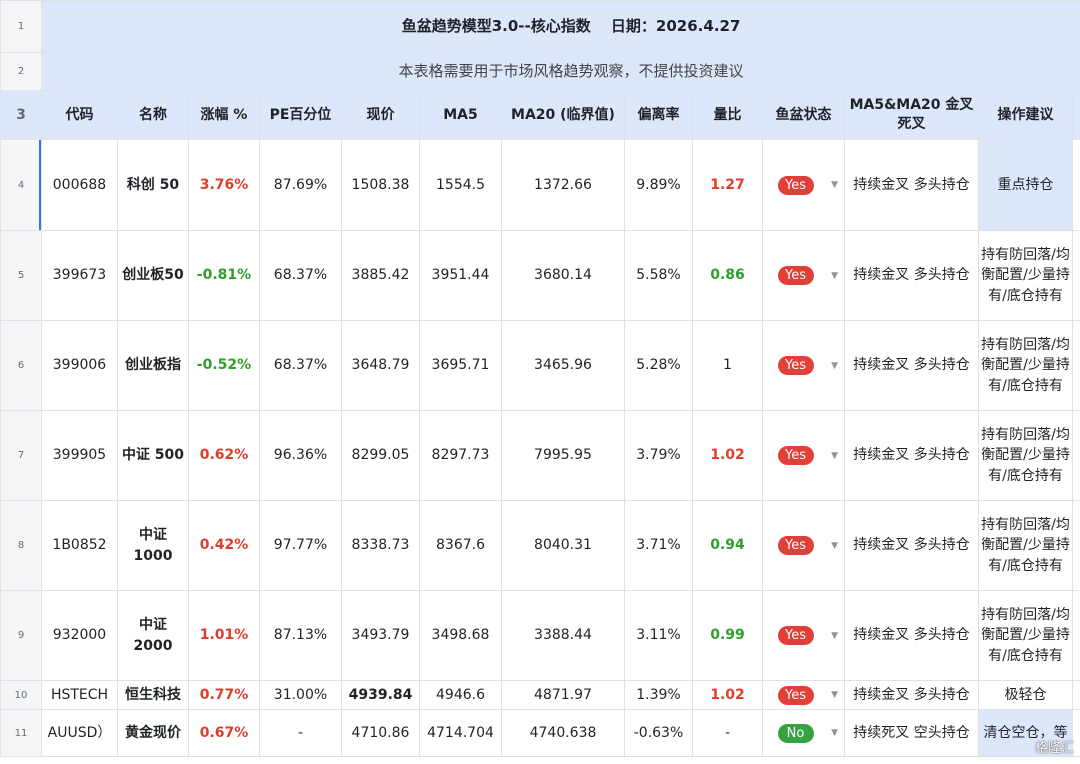 Image resolution: width=1080 pixels, height=764 pixels. What do you see at coordinates (727, 545) in the screenshot?
I see `cell-volume-ratio: 0.94` at bounding box center [727, 545].